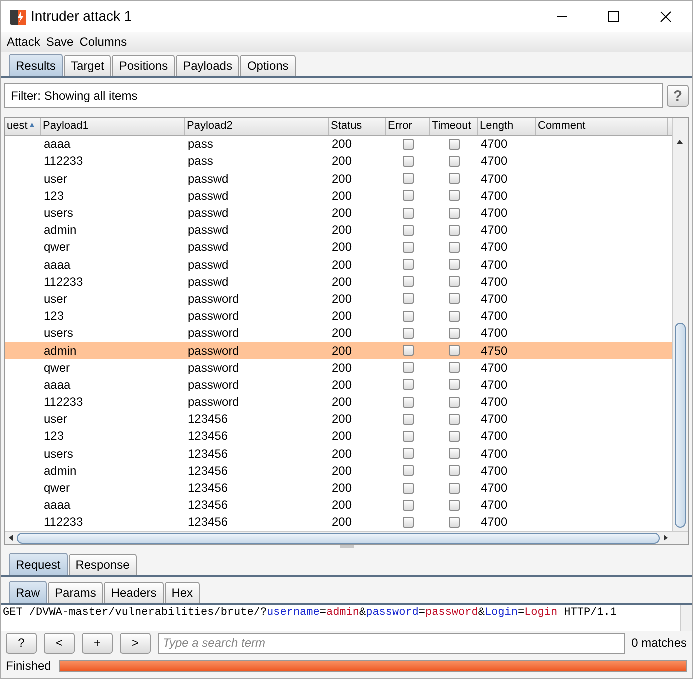 Image resolution: width=693 pixels, height=679 pixels. Describe the element at coordinates (76, 592) in the screenshot. I see `tab: Params` at that location.